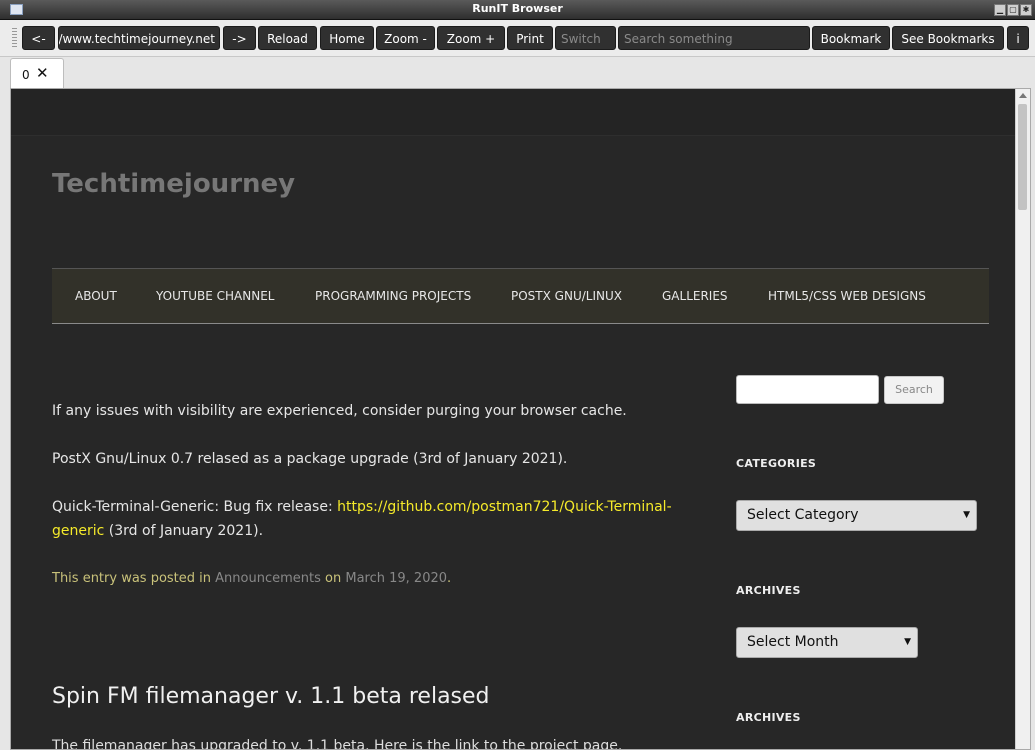  I want to click on para-text: Quick-Terminal-Generic: Bug fix release:, so click(195, 507).